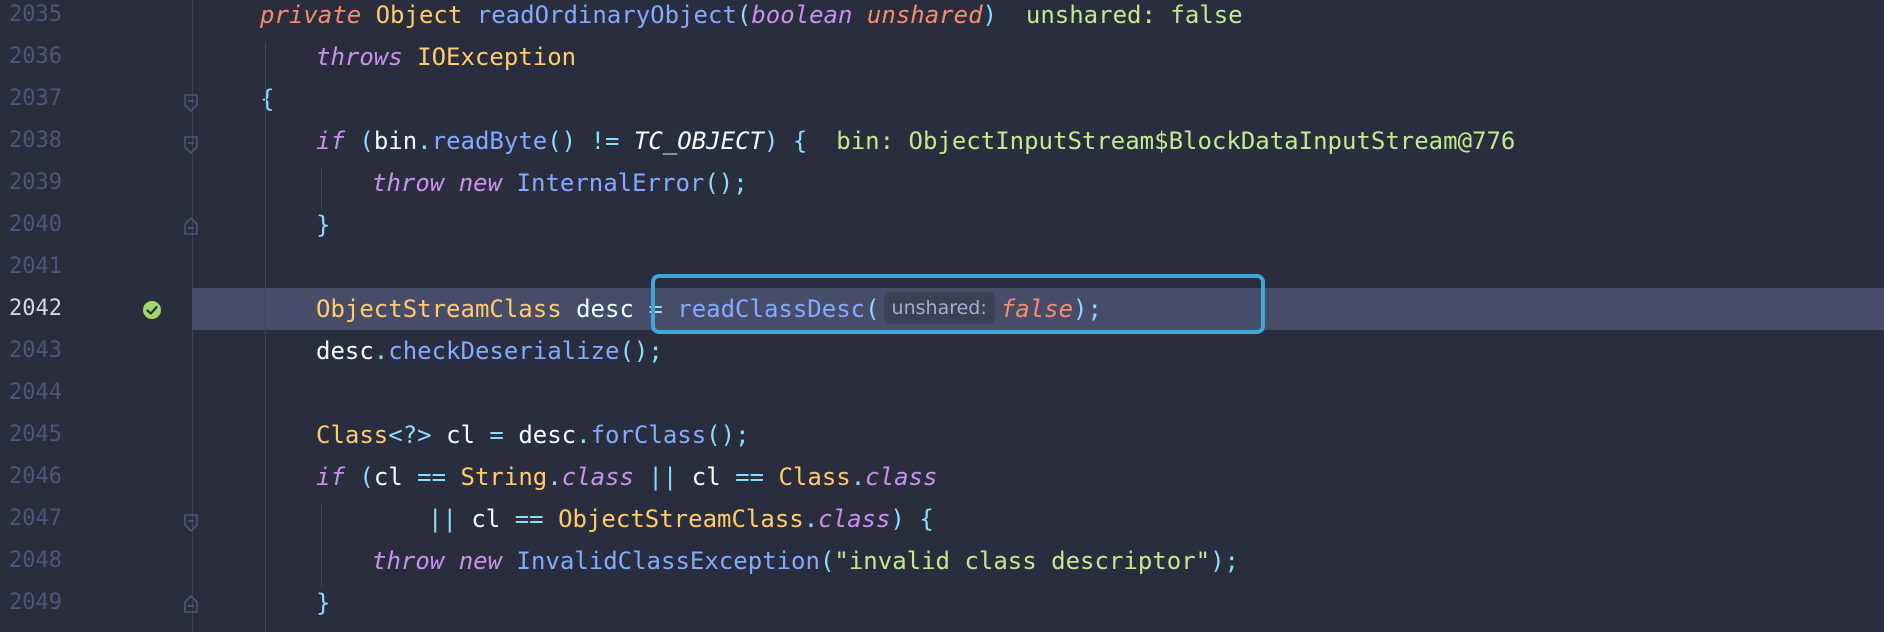  Describe the element at coordinates (49, 141) in the screenshot. I see `line-number: 2038` at that location.